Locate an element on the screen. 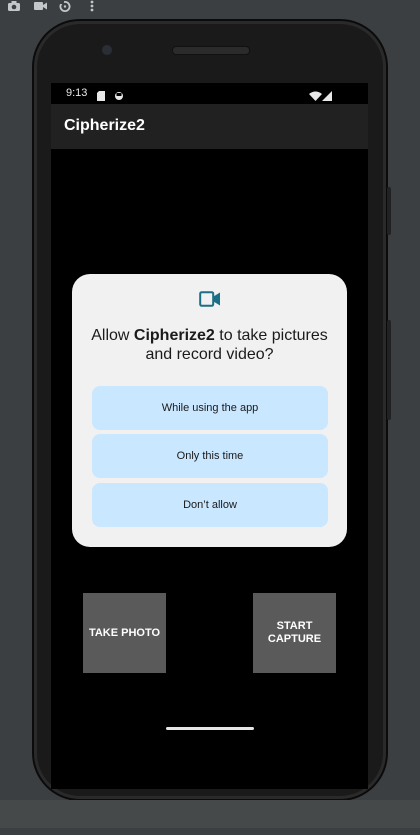  allow-while-using-button: While using the app is located at coordinates (210, 408).